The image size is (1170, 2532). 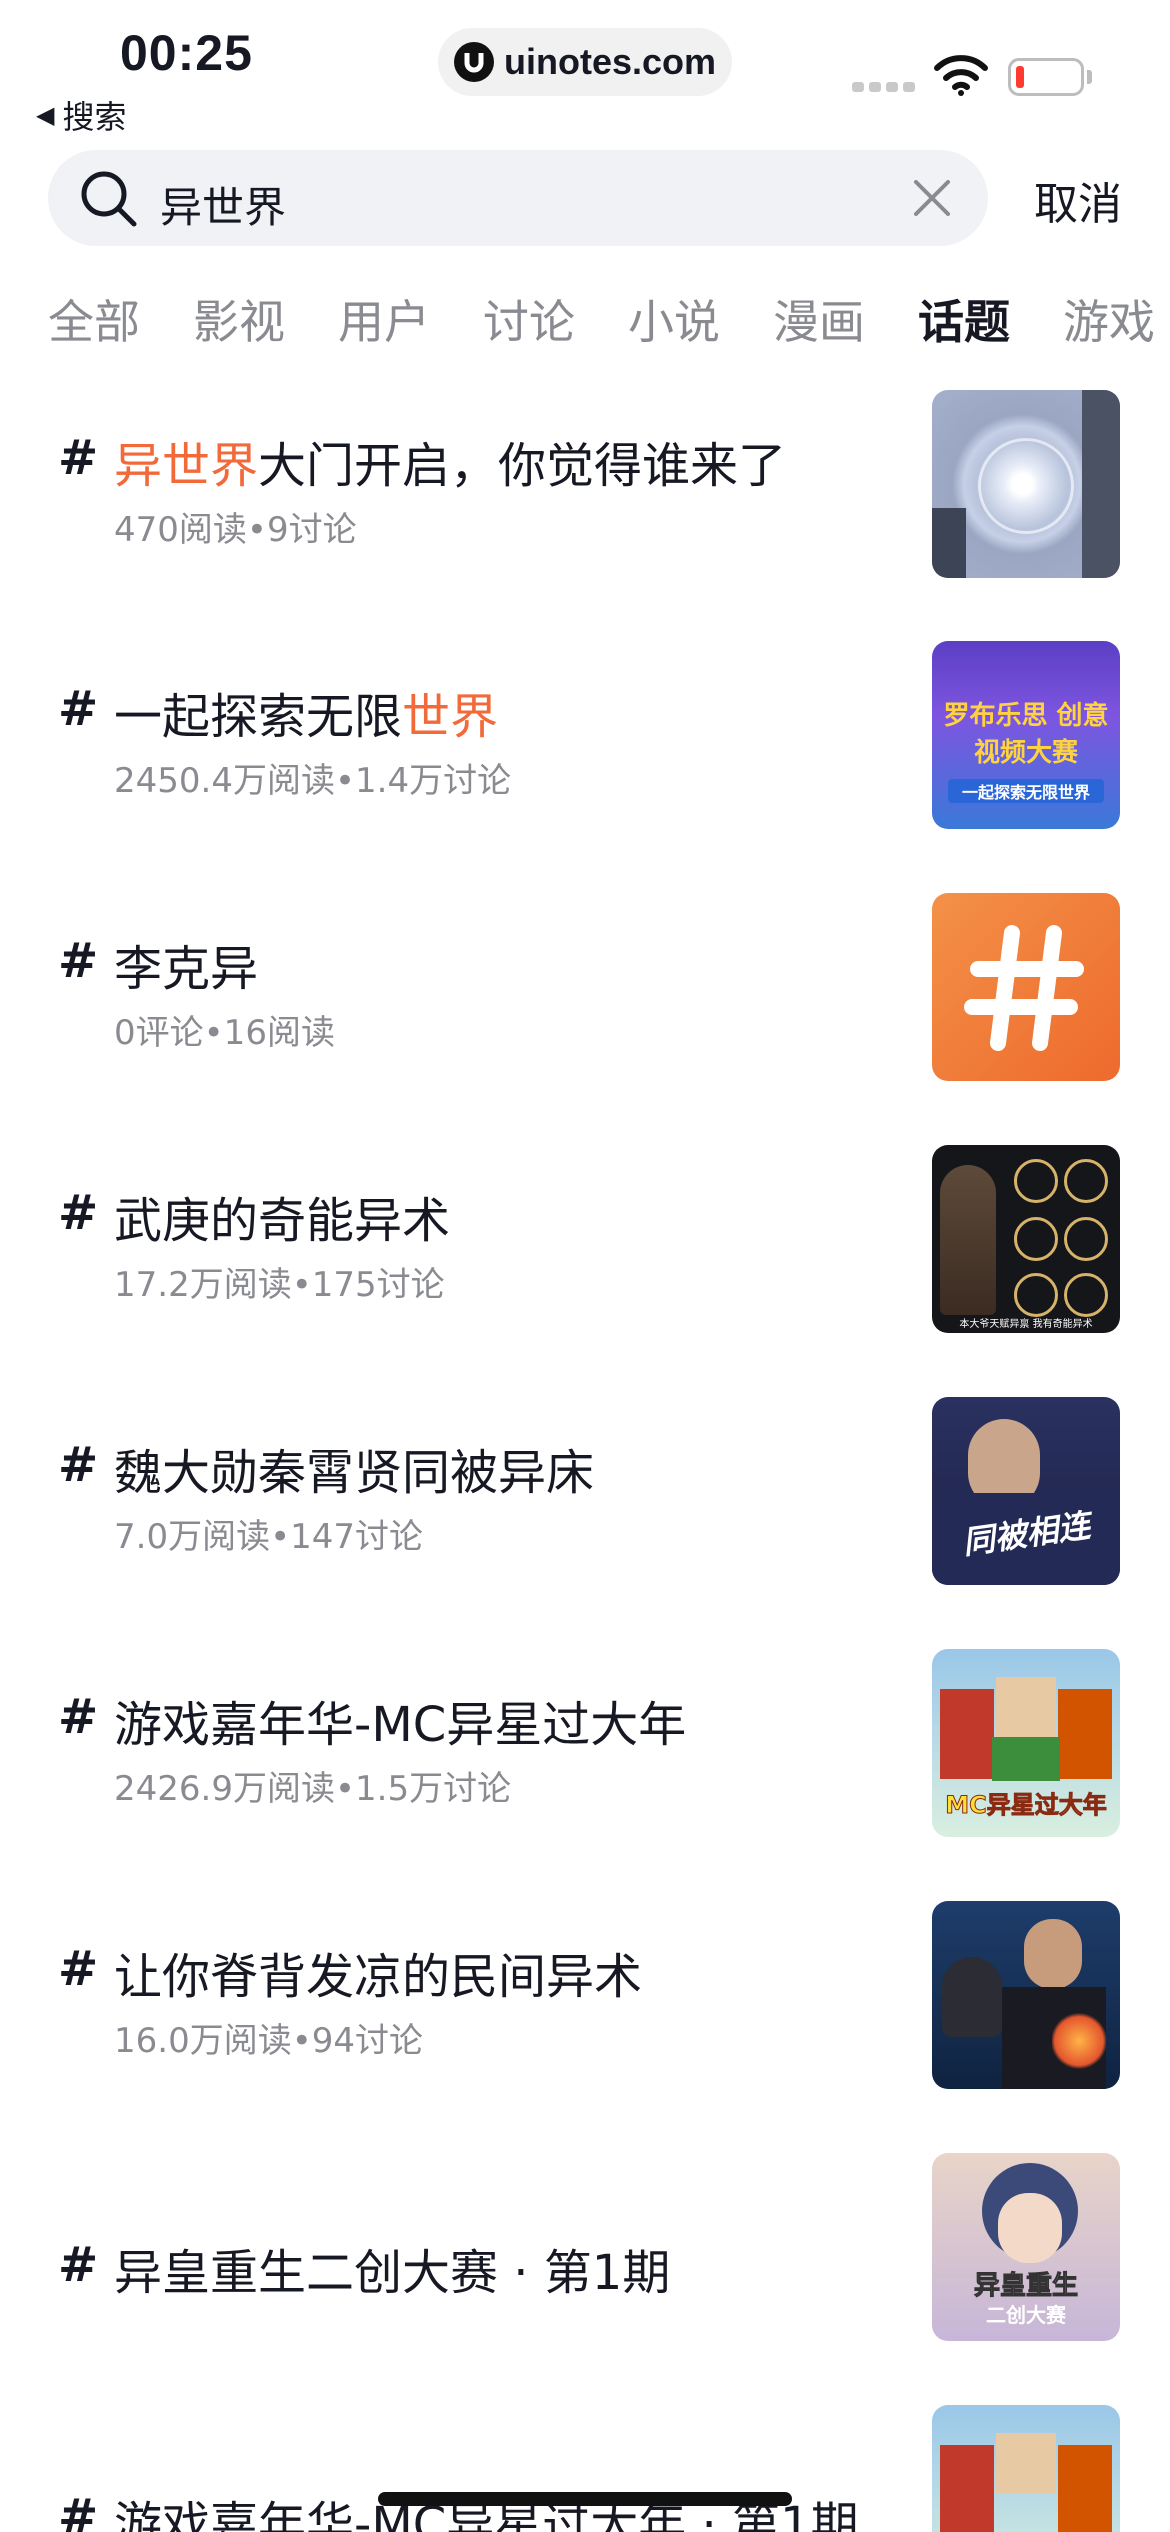 I want to click on home-indicator, so click(x=585, y=2499).